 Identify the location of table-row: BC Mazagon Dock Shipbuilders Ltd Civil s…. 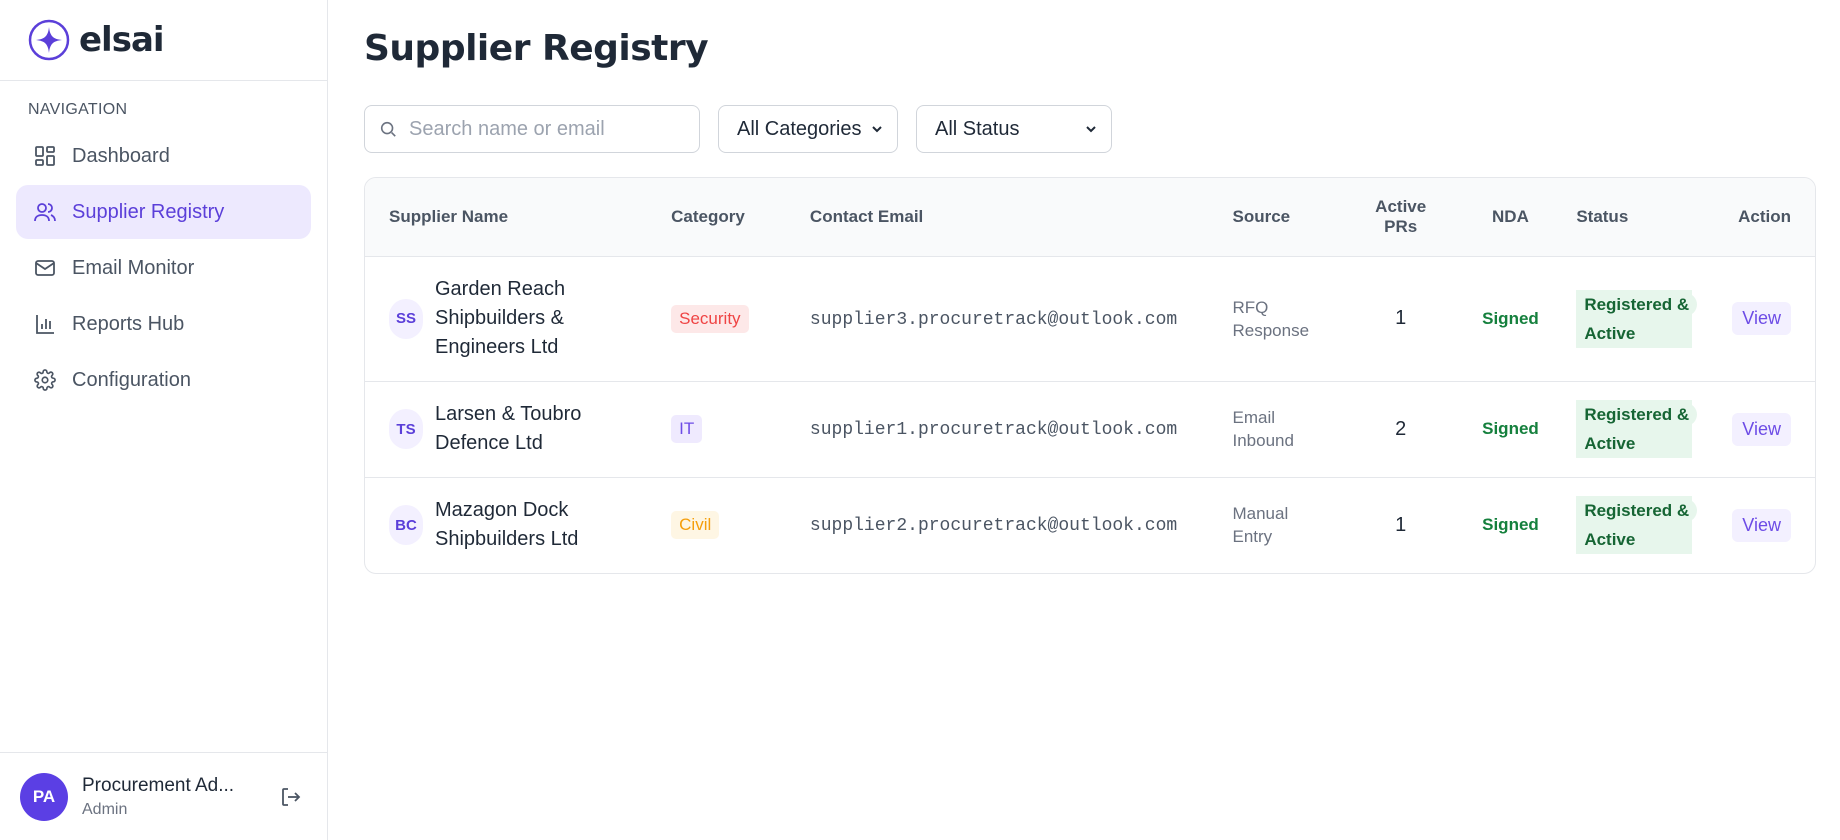
(1090, 525).